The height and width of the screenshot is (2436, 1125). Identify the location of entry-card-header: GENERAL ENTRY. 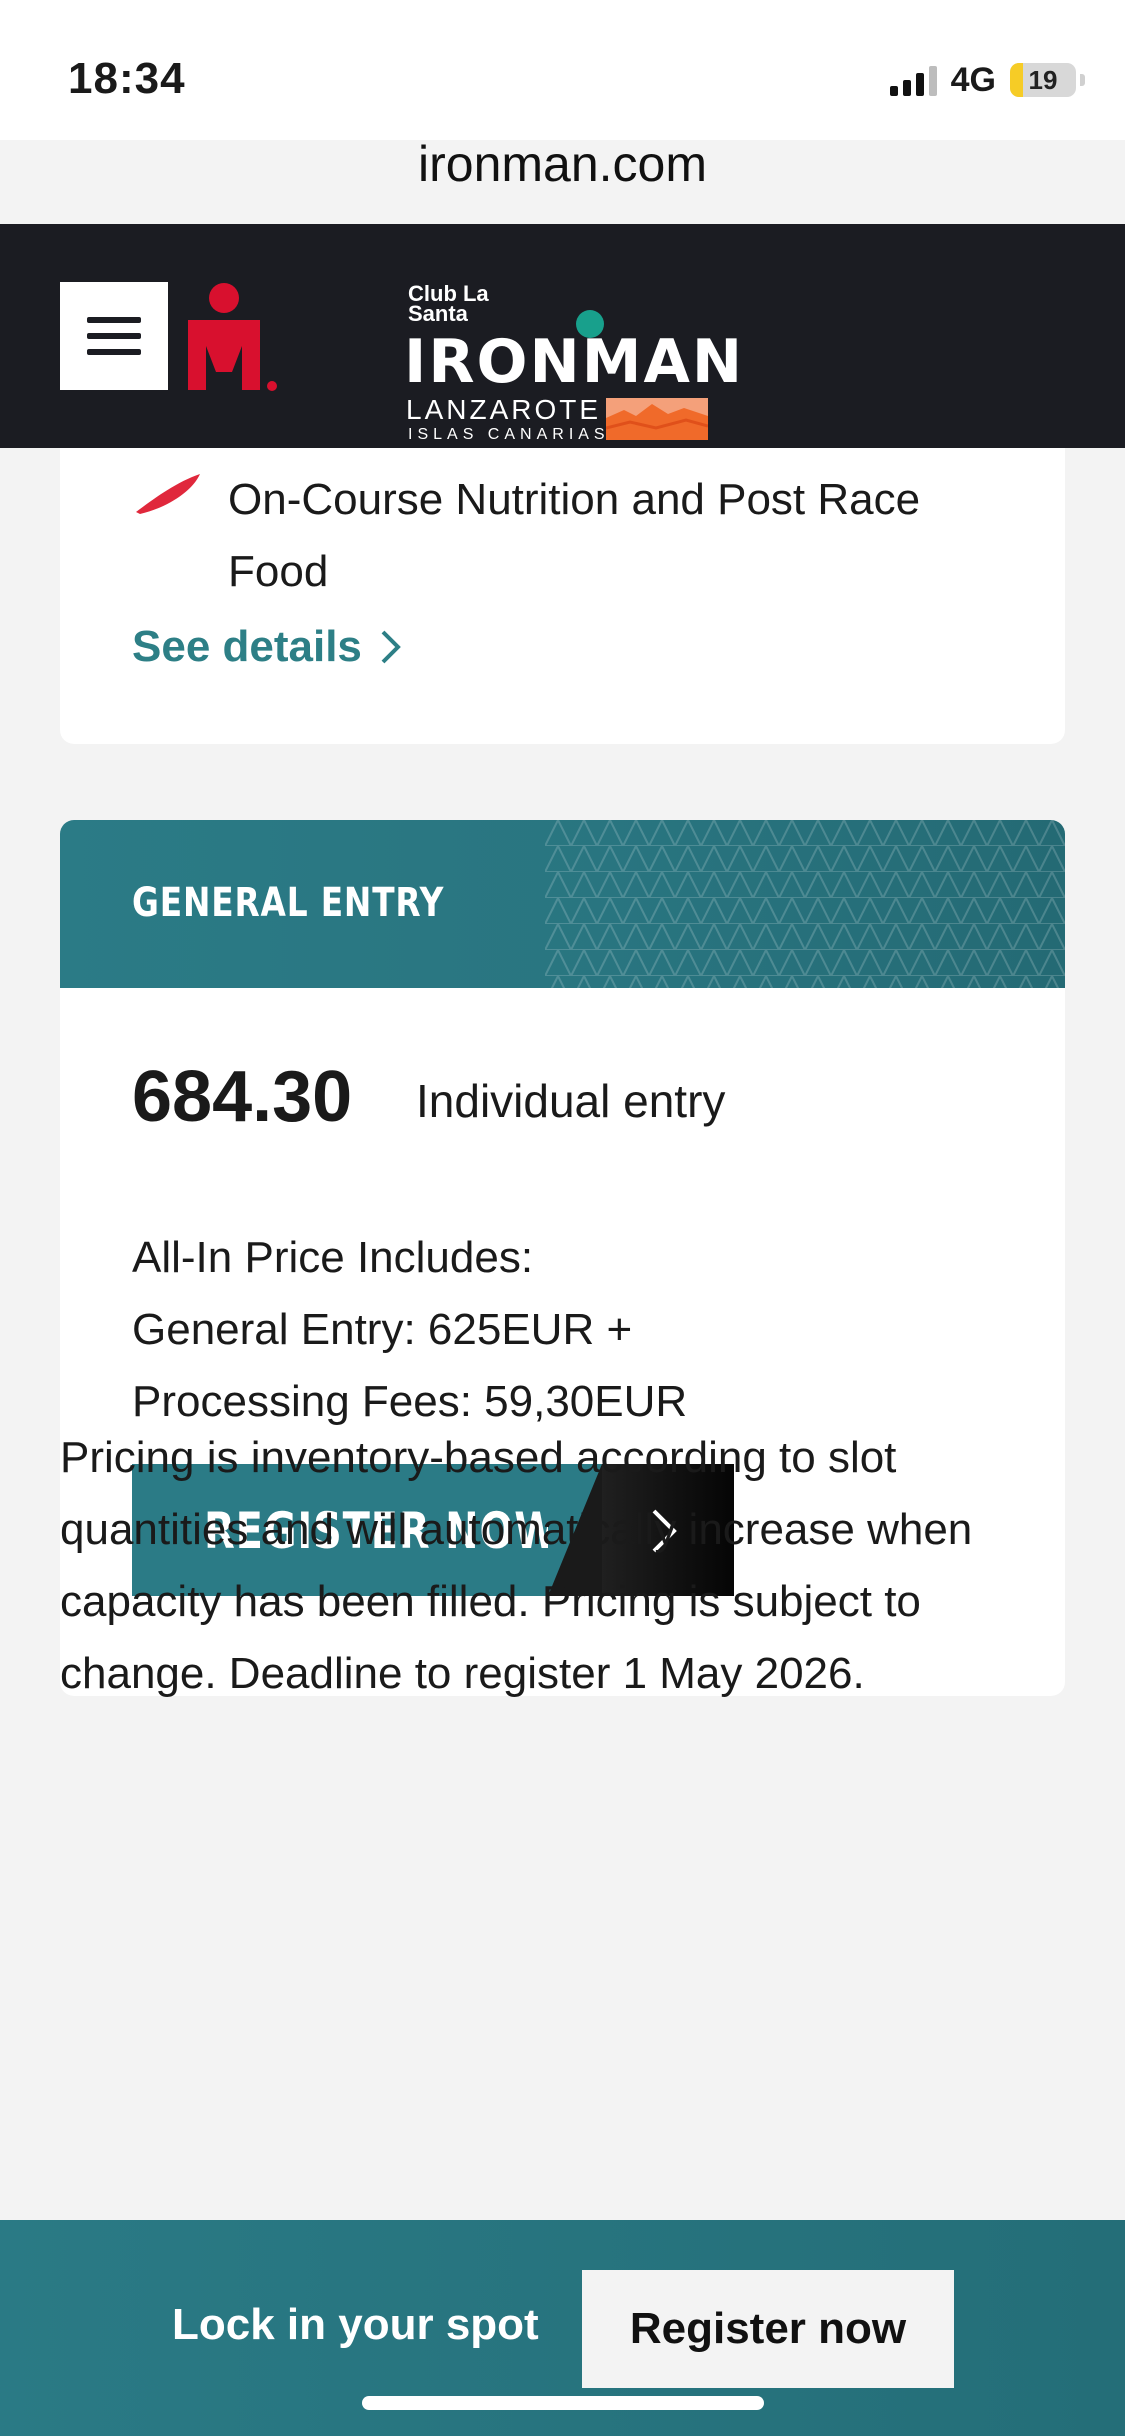
(562, 904).